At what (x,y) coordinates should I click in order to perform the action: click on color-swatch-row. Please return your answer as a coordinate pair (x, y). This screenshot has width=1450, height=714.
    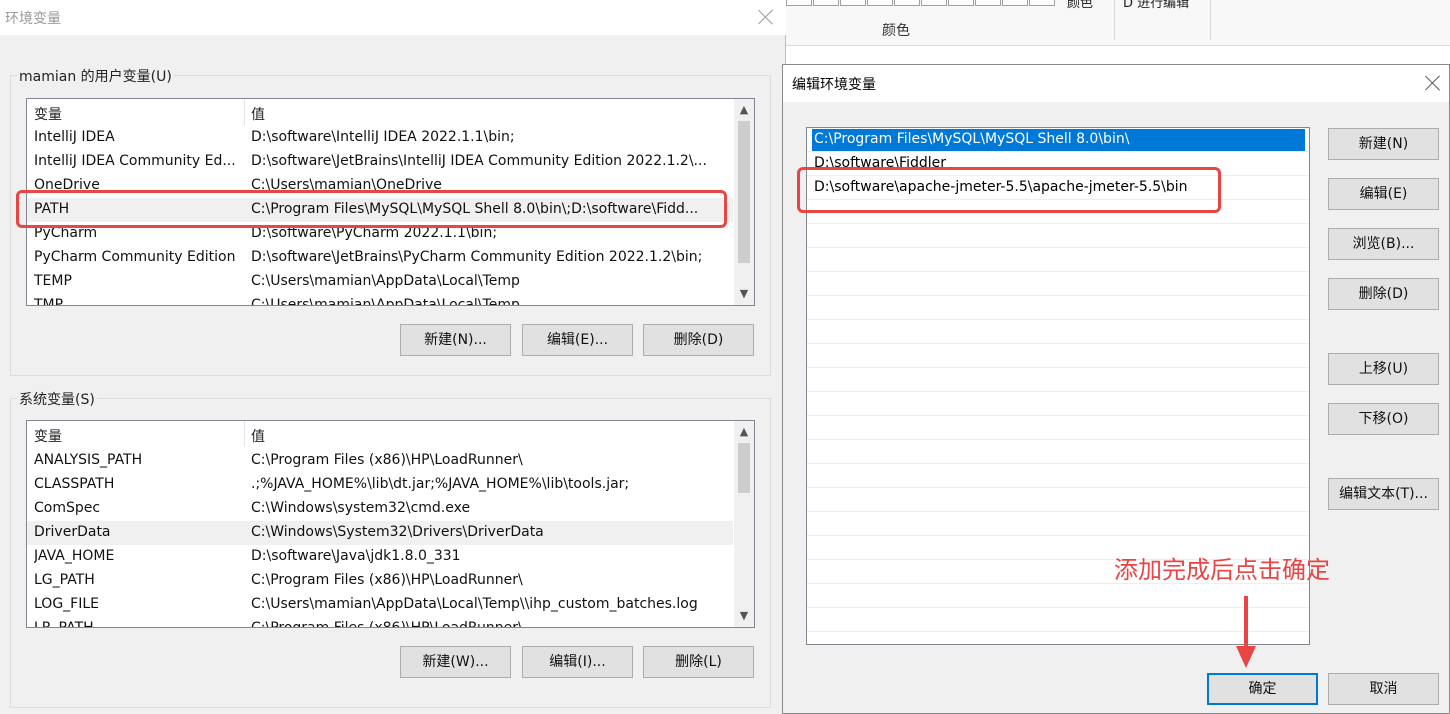
    Looking at the image, I should click on (921, 3).